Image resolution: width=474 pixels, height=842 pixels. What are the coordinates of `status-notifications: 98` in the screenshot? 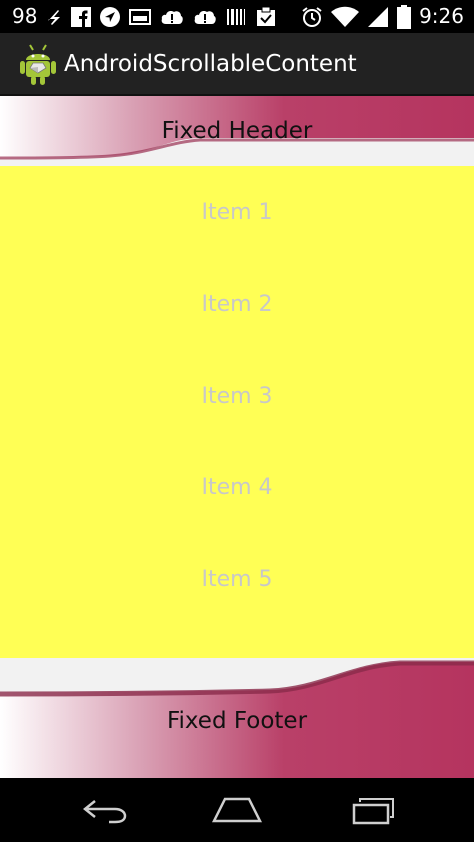 It's located at (144, 16).